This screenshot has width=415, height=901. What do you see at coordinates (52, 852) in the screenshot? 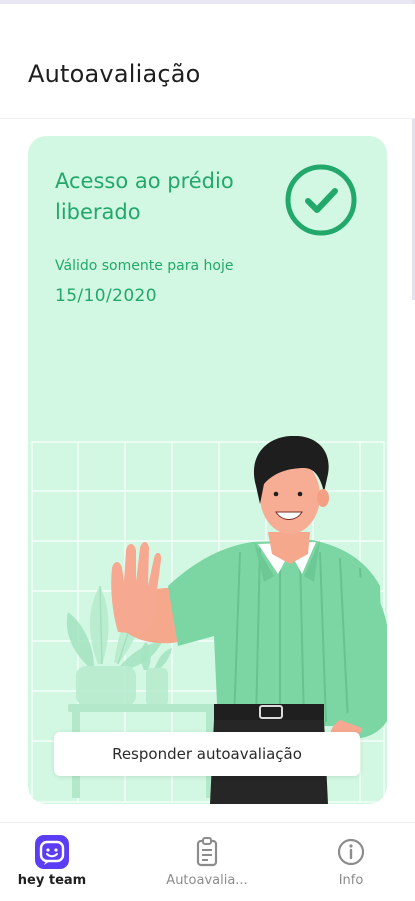
I see `hey-team-logo-icon` at bounding box center [52, 852].